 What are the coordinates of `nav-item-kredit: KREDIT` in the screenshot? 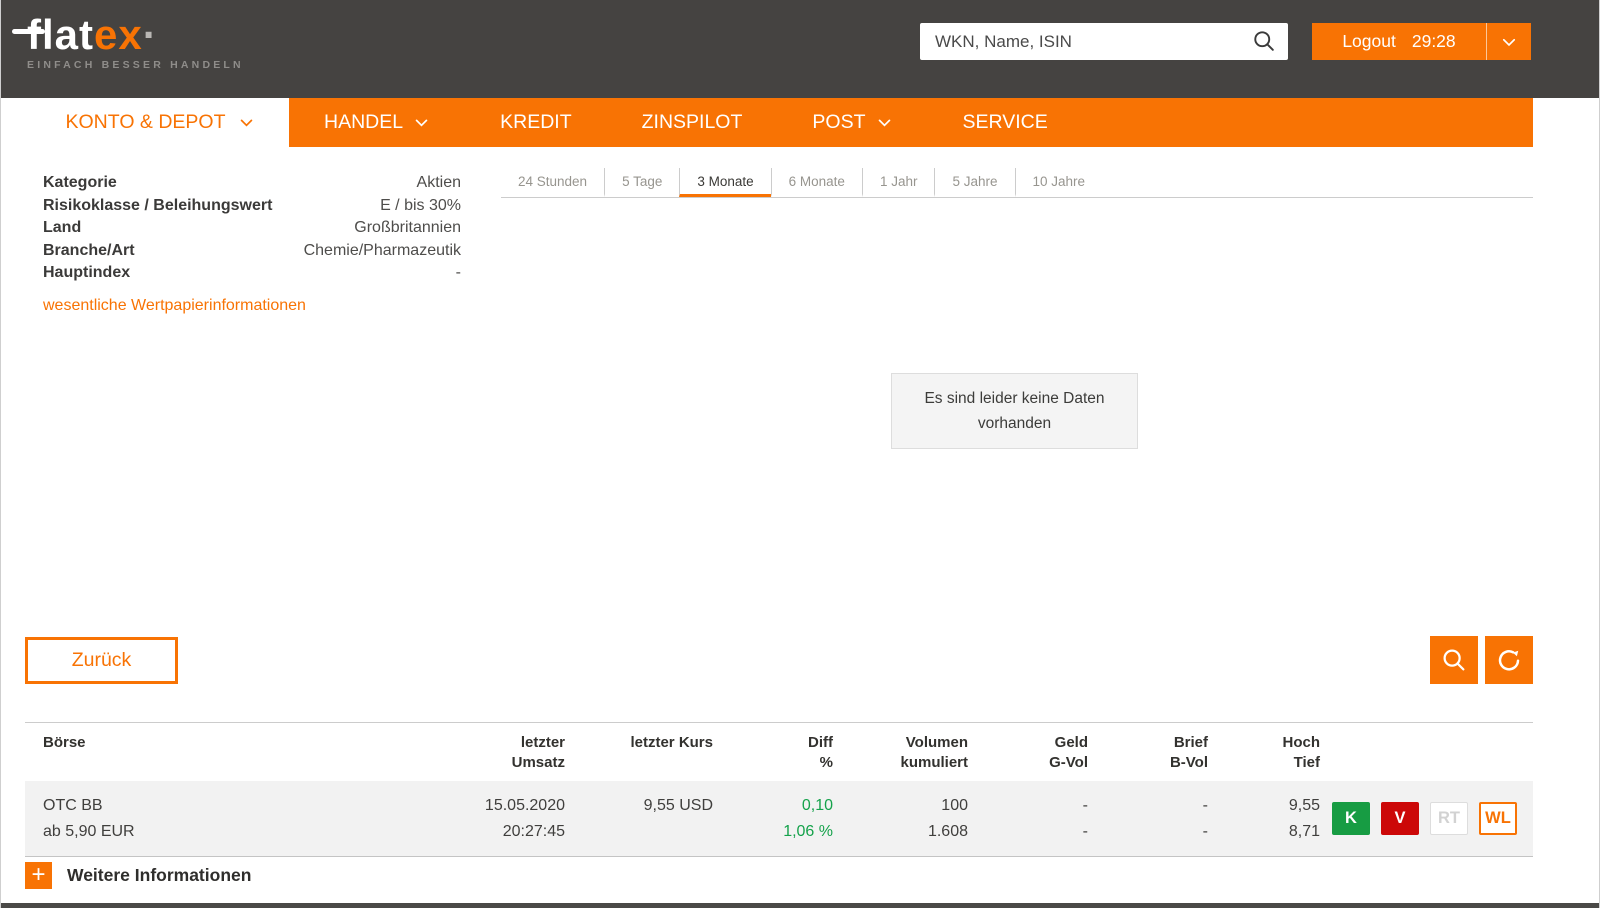 It's located at (536, 122).